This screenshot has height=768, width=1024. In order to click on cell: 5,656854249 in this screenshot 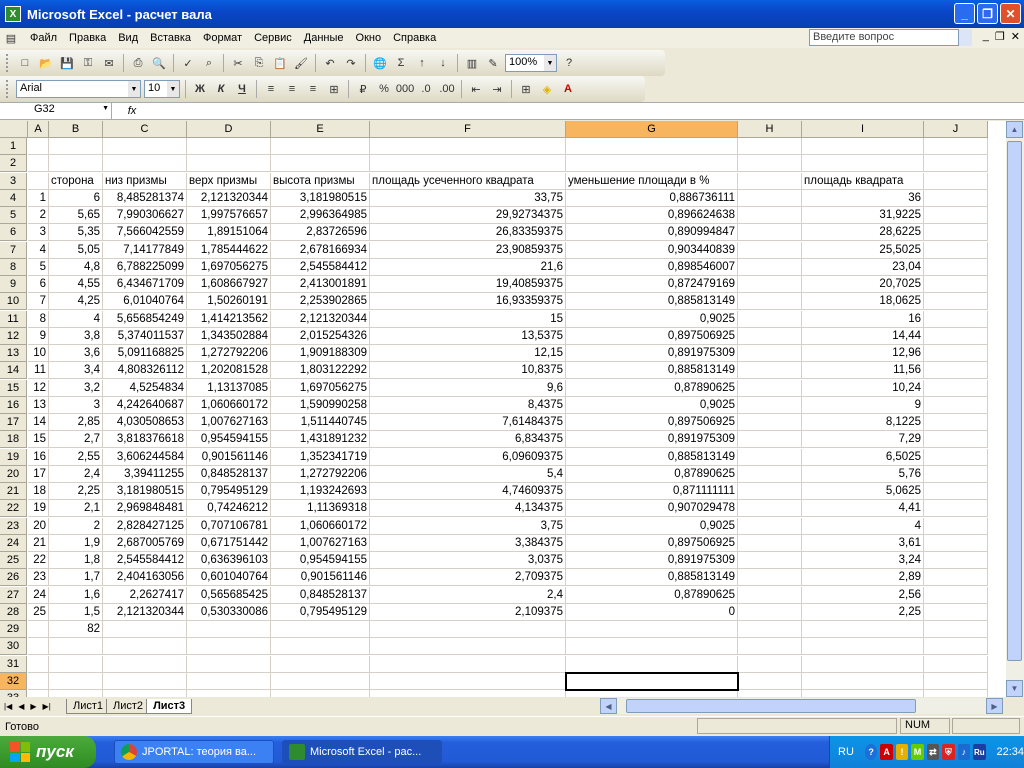, I will do `click(145, 319)`.